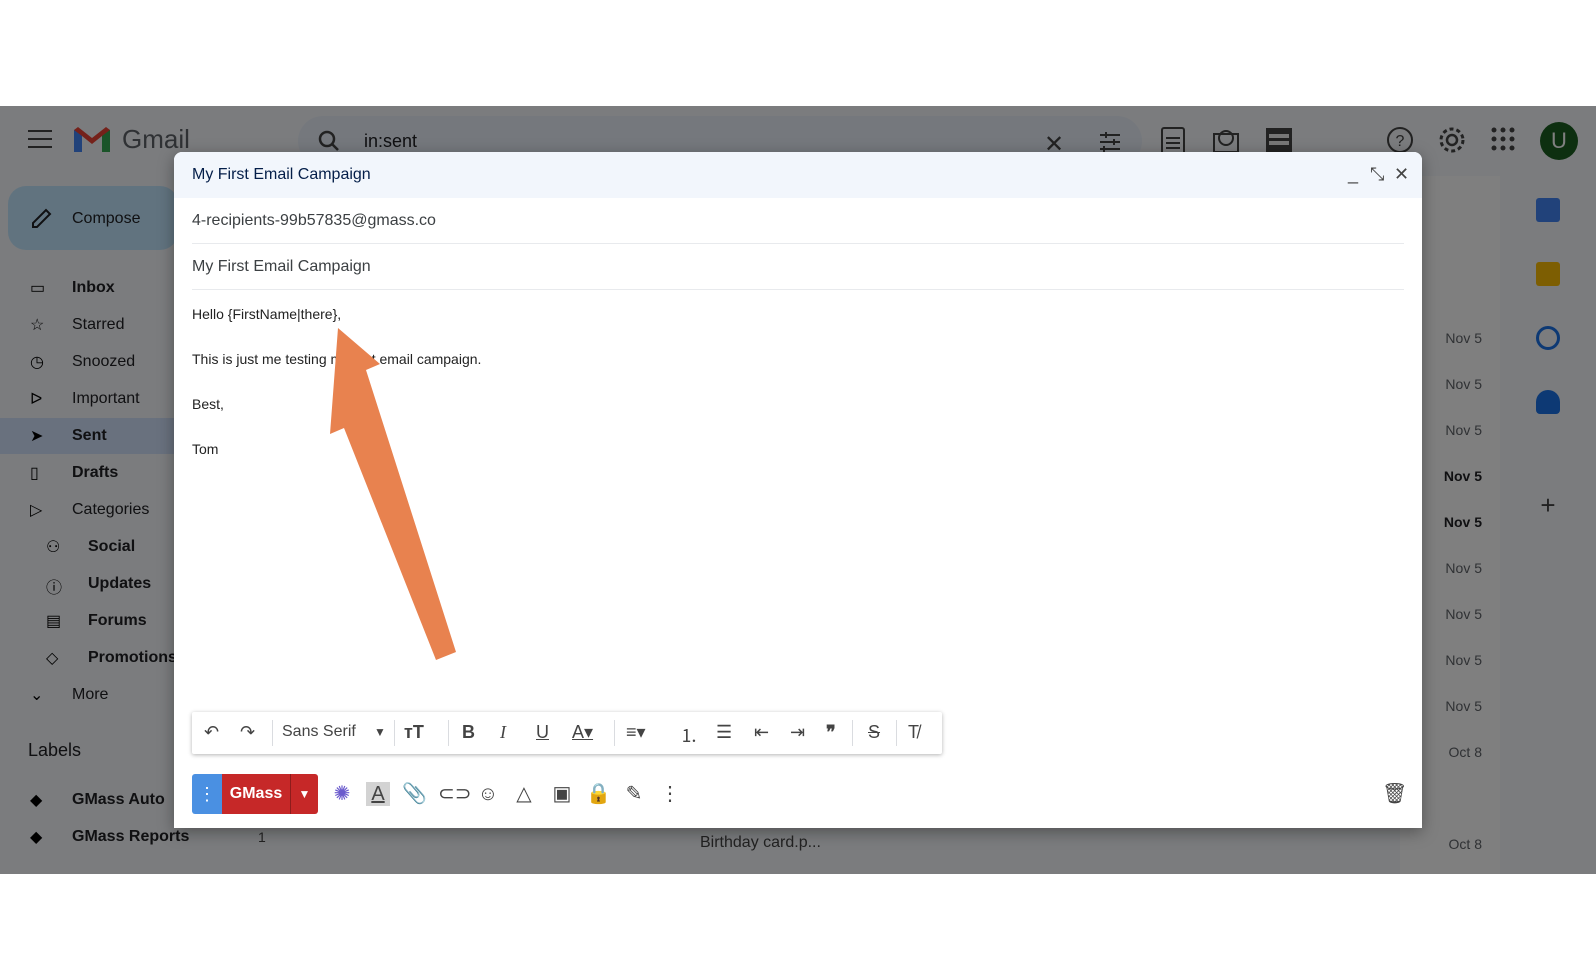 The image size is (1596, 980). What do you see at coordinates (380, 736) in the screenshot?
I see `chevron-down-icon: ▼` at bounding box center [380, 736].